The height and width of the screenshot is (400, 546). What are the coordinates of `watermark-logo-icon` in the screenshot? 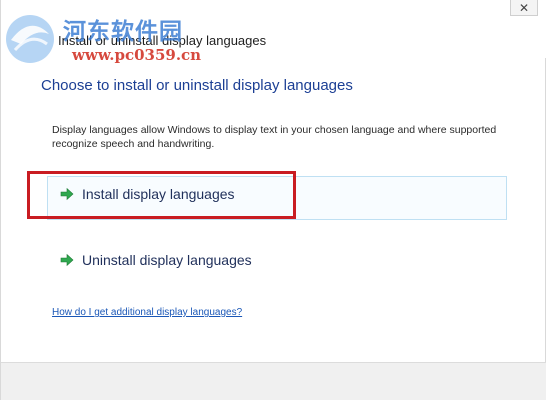 It's located at (30, 39).